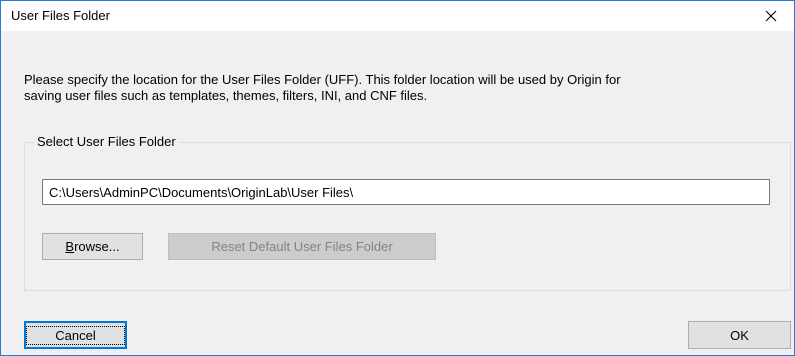  Describe the element at coordinates (60, 15) in the screenshot. I see `window-title: User Files Folder` at that location.